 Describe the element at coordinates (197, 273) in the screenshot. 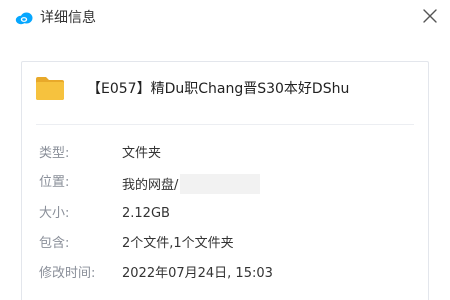

I see `modified-value: 2022年07月24日, 15:03` at that location.